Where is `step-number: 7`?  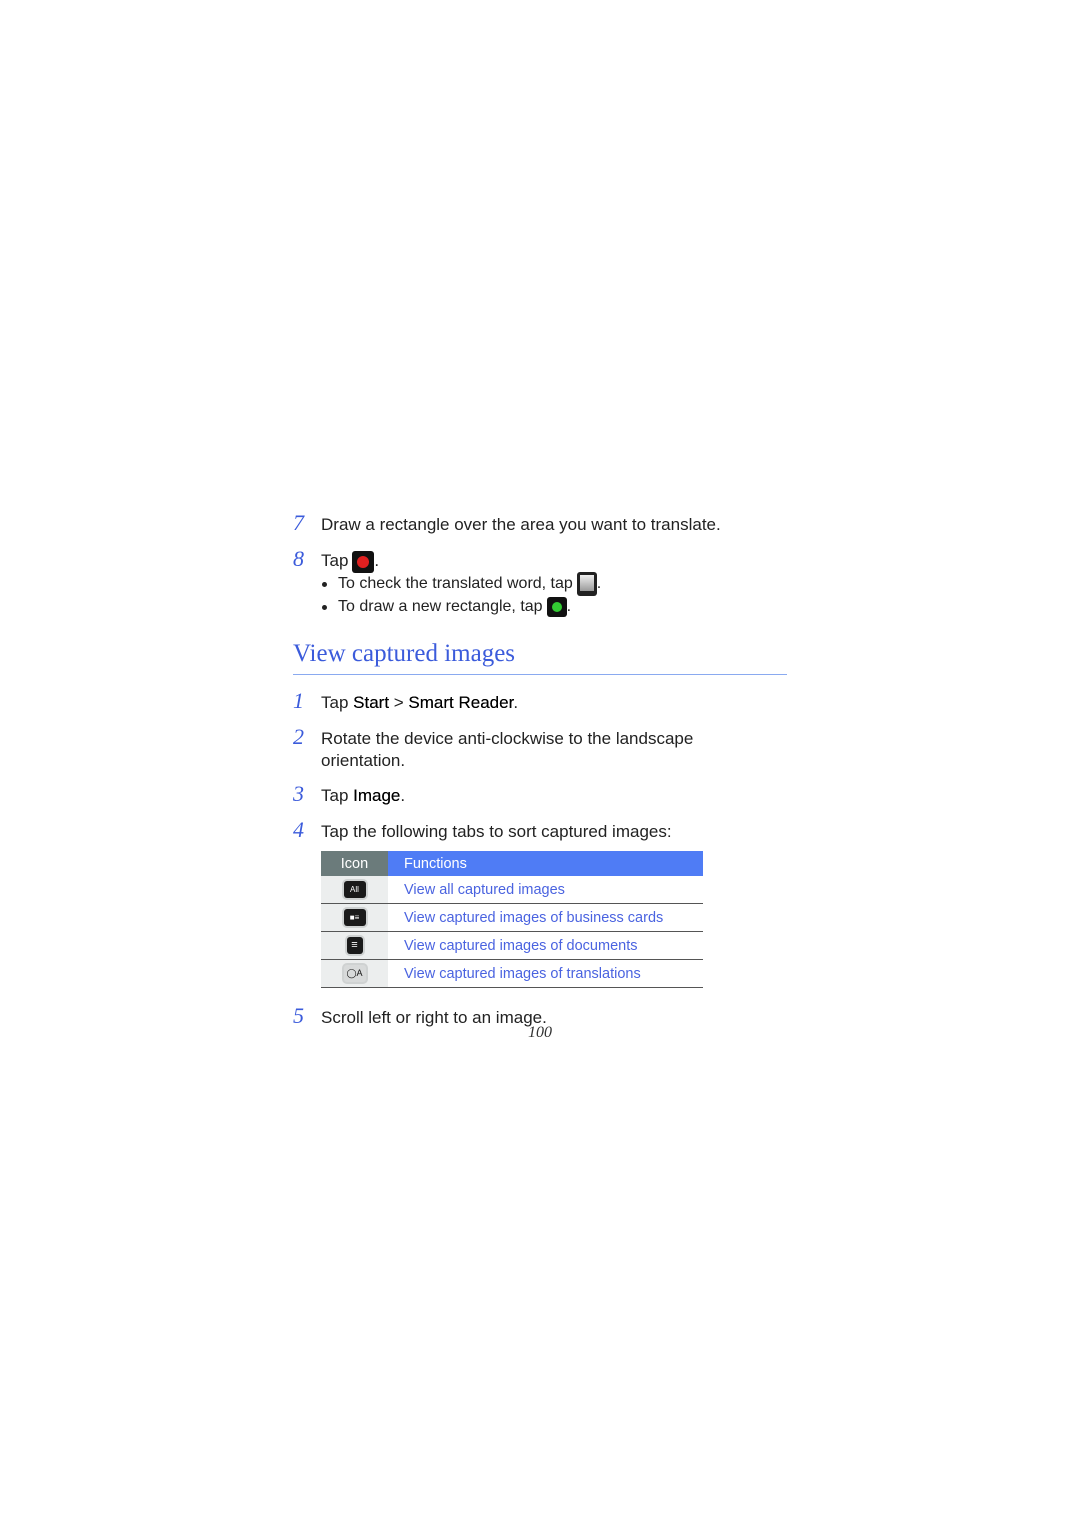 step-number: 7 is located at coordinates (298, 522).